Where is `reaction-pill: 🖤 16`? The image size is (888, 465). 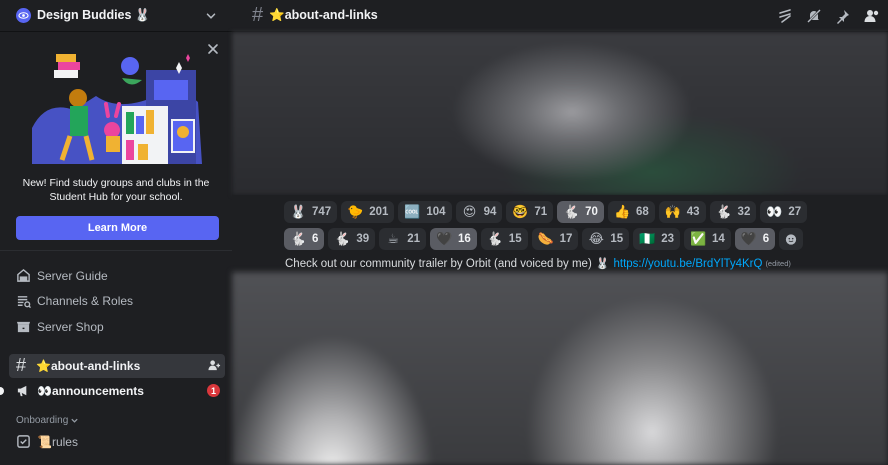
reaction-pill: 🖤 16 is located at coordinates (453, 239).